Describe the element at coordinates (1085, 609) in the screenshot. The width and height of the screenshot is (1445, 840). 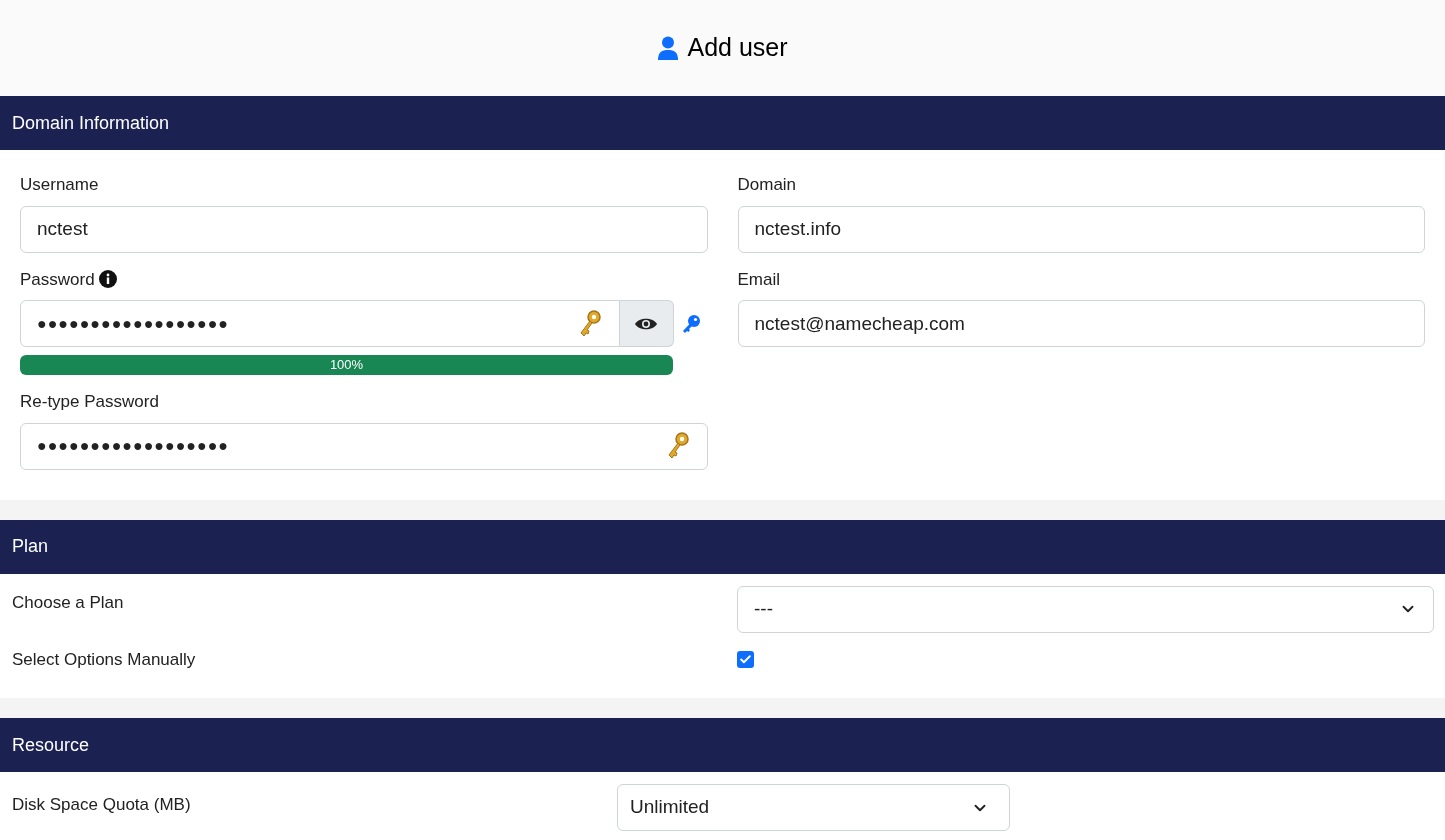
I see `plan-select: ---` at that location.